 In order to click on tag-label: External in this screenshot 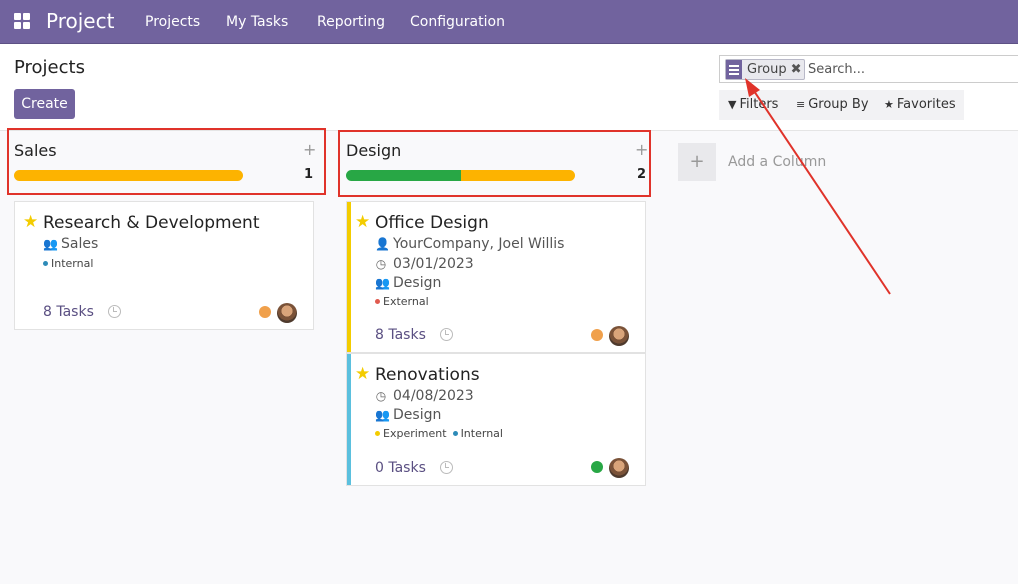, I will do `click(406, 301)`.